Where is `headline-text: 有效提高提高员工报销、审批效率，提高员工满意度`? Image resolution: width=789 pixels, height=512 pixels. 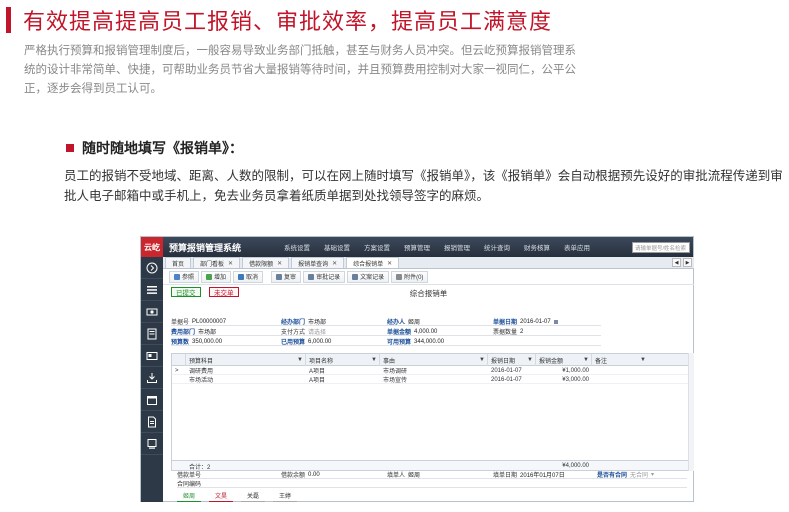
headline-text: 有效提高提高员工报销、审批效率，提高员工满意度 is located at coordinates (288, 22).